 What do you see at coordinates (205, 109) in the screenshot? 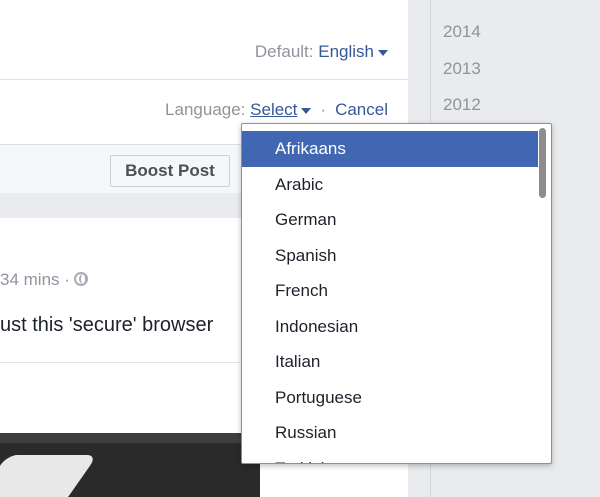
I see `language-label: Language:` at bounding box center [205, 109].